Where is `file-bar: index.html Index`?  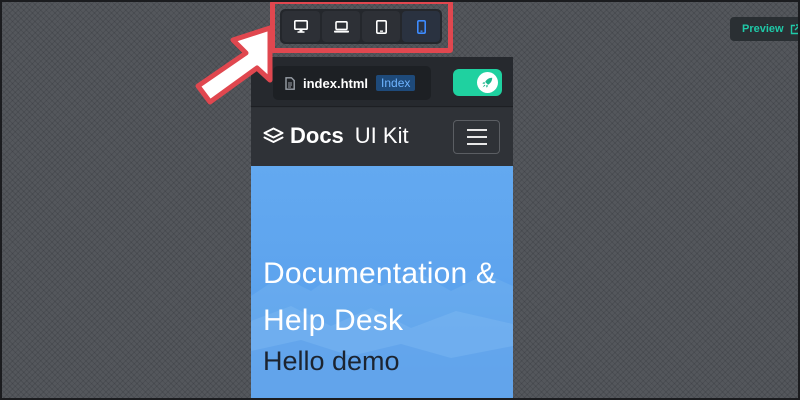
file-bar: index.html Index is located at coordinates (382, 82).